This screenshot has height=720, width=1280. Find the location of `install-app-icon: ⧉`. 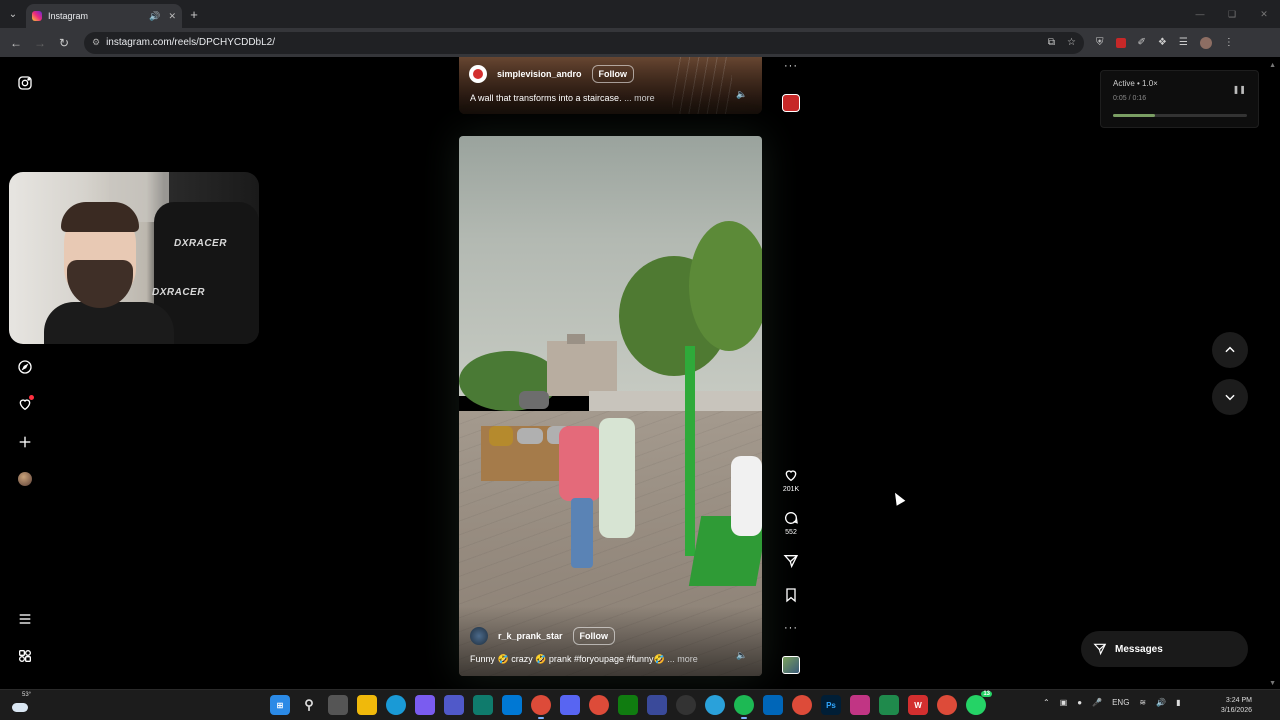

install-app-icon: ⧉ is located at coordinates (1051, 42).